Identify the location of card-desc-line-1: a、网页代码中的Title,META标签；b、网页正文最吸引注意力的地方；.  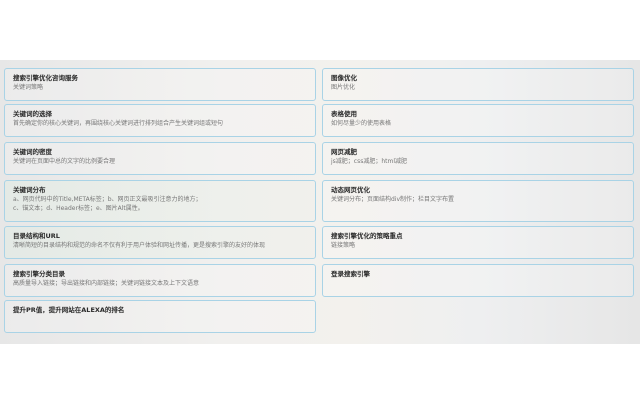
(107, 199).